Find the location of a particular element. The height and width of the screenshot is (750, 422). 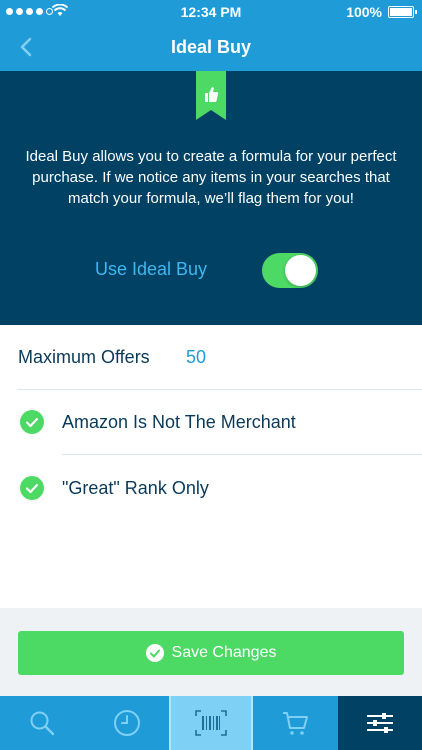

amazon-not-merchant-row: Amazon Is Not The Merchant is located at coordinates (220, 422).